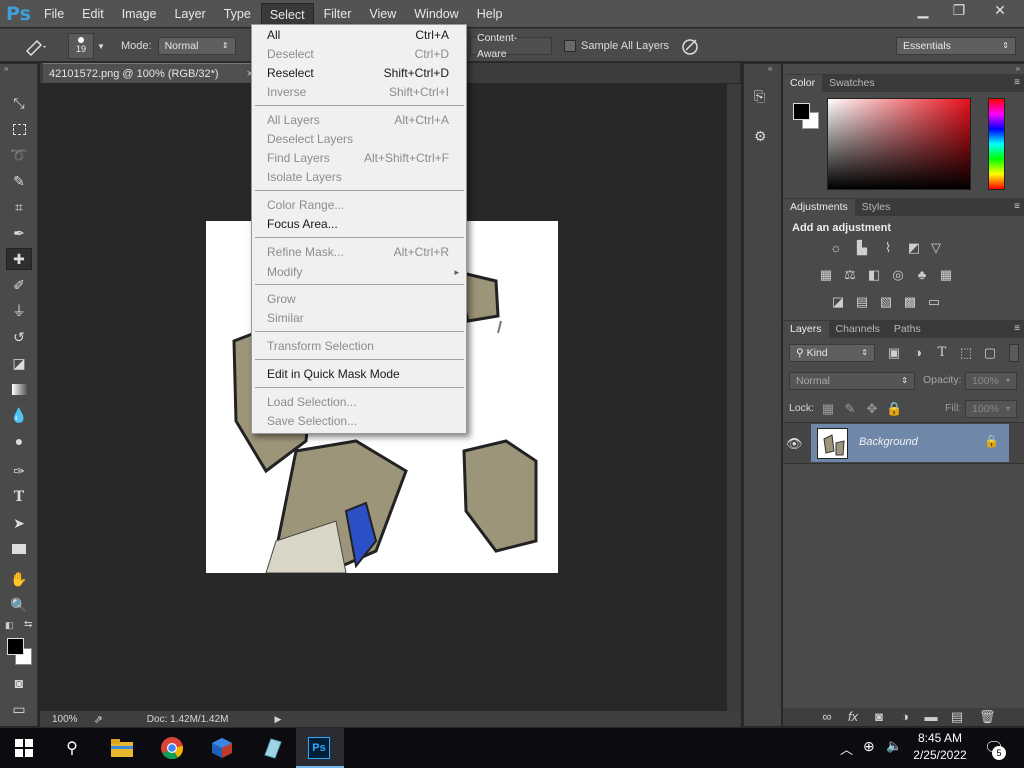  What do you see at coordinates (852, 83) in the screenshot?
I see `tab-swatches: Swatches` at bounding box center [852, 83].